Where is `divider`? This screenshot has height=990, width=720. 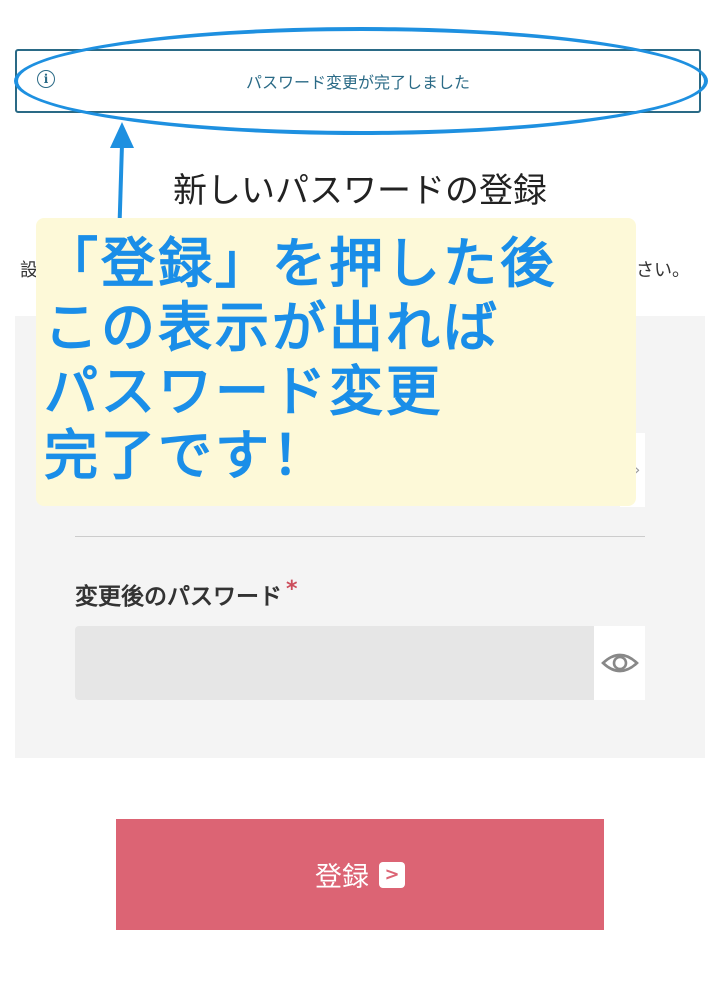
divider is located at coordinates (360, 536).